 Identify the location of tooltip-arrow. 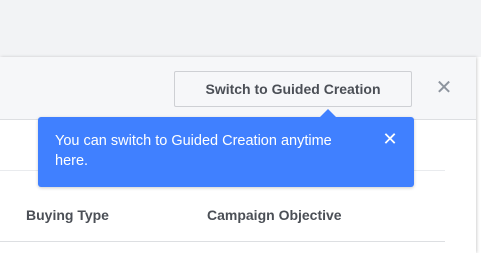
(328, 113).